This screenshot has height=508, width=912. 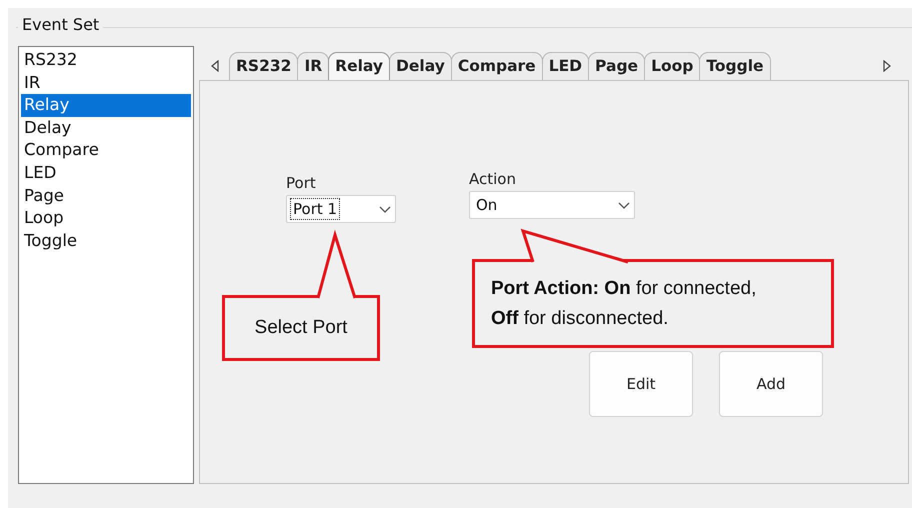 What do you see at coordinates (641, 384) in the screenshot?
I see `button: Edit` at bounding box center [641, 384].